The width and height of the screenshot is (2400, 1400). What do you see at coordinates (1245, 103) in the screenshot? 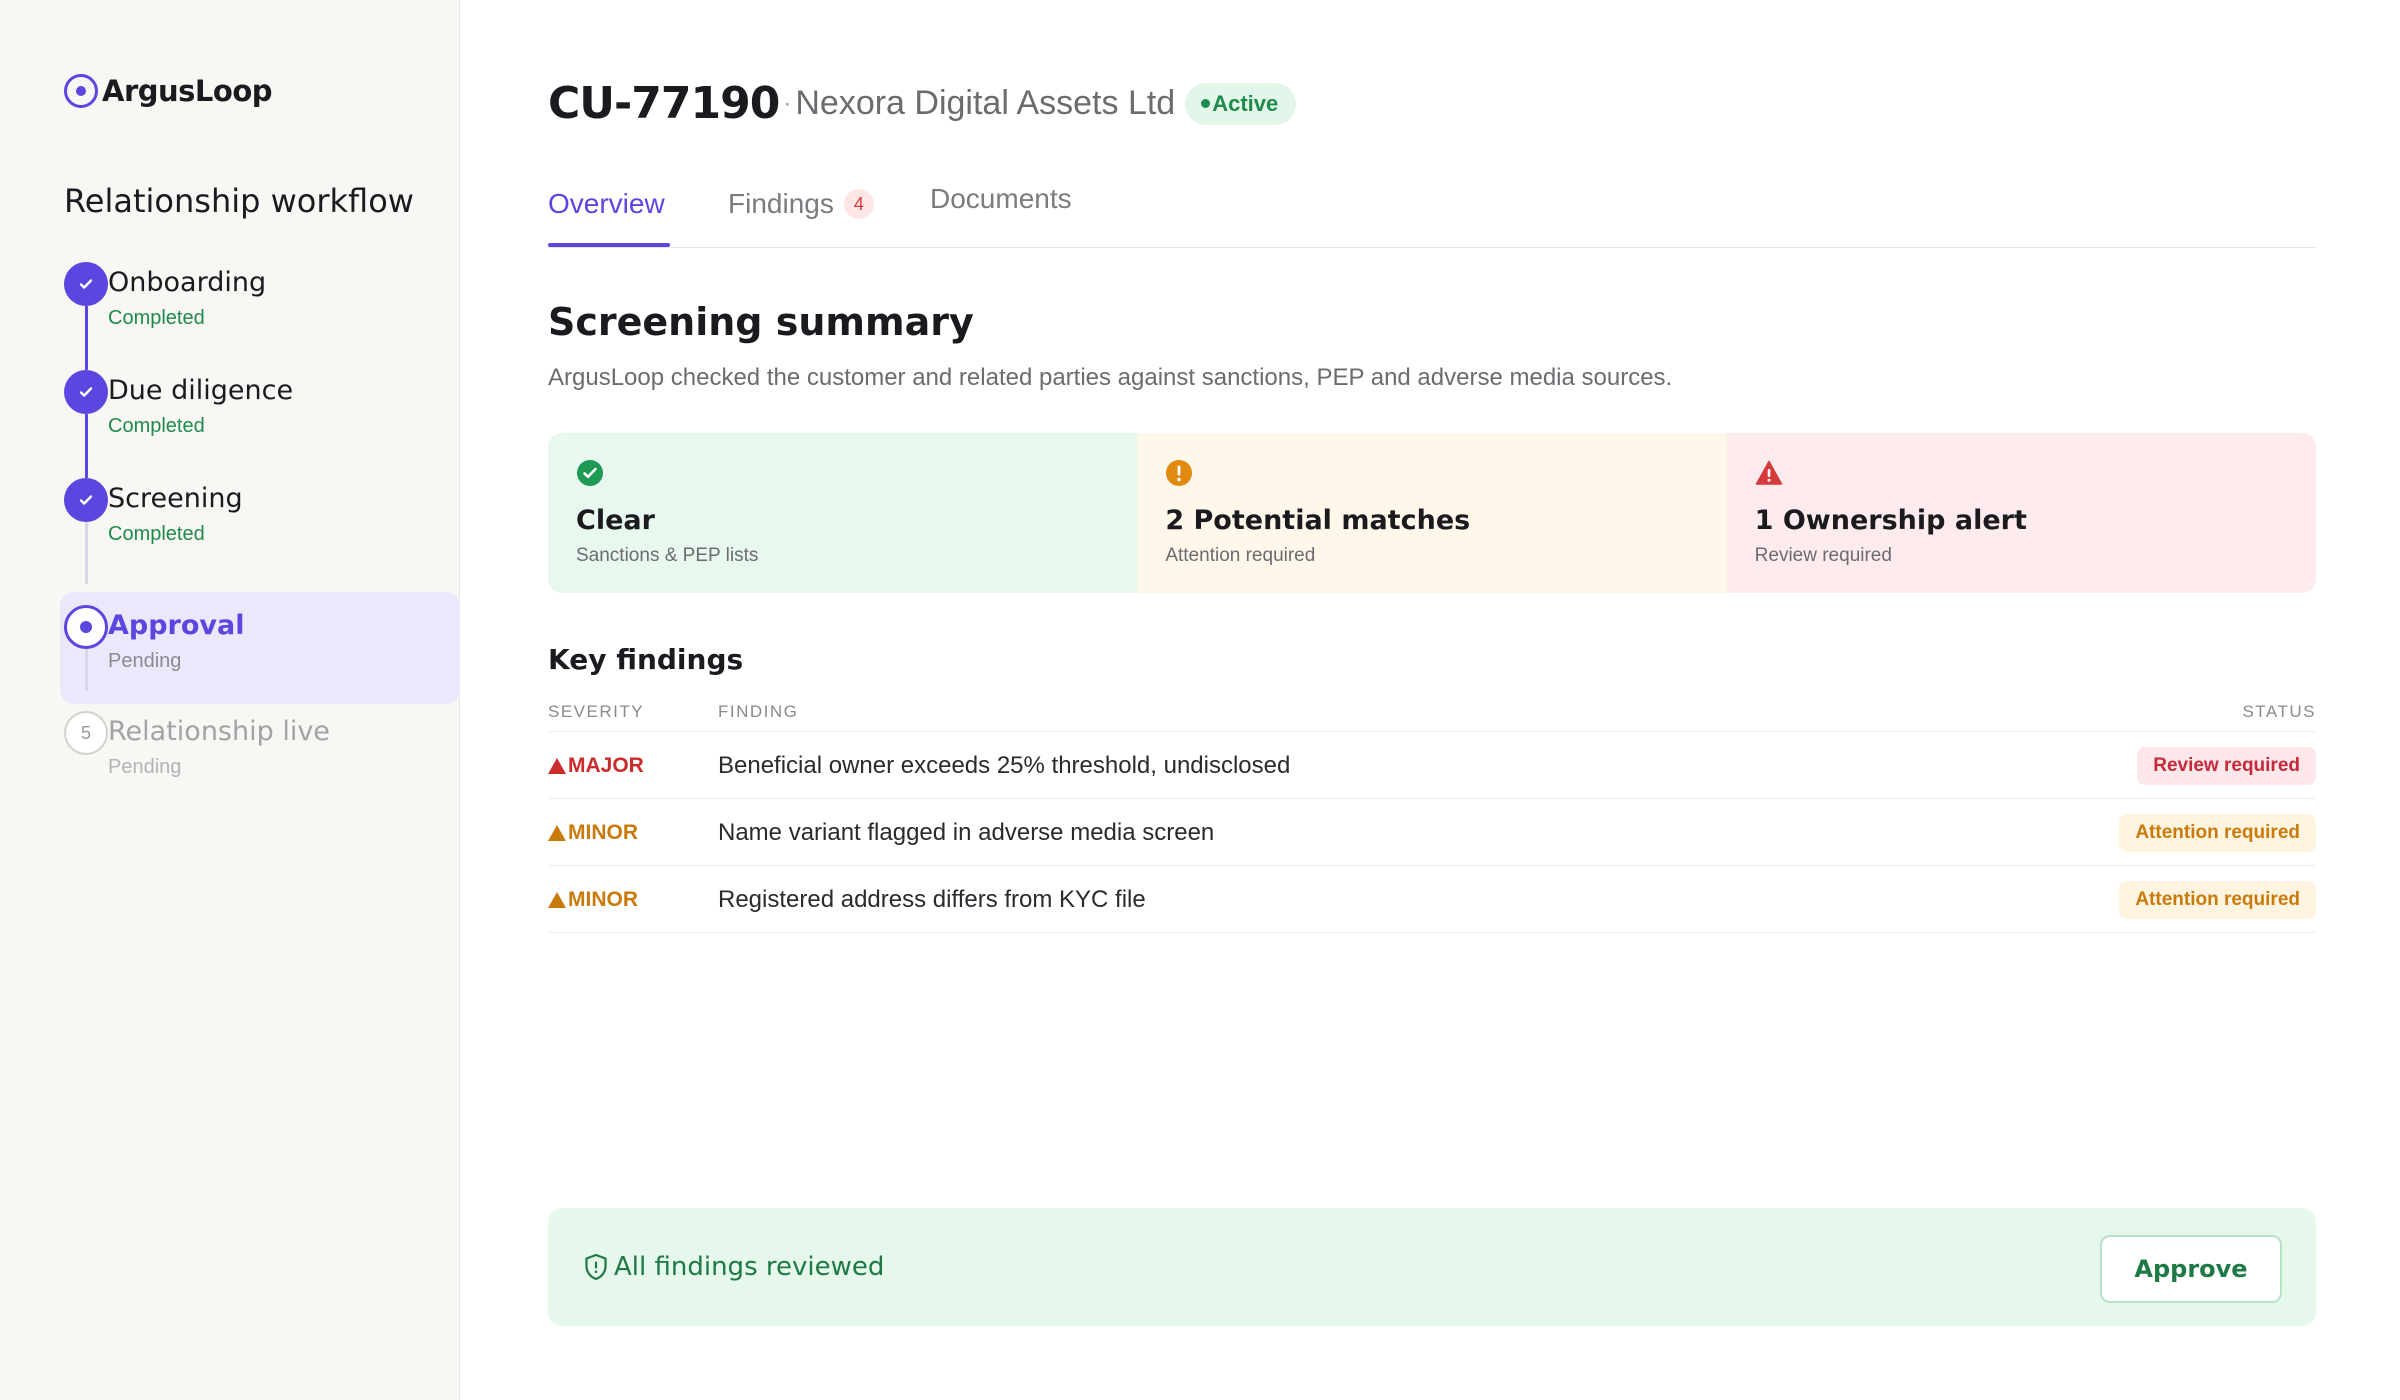
I see `status-badge-label: Active` at bounding box center [1245, 103].